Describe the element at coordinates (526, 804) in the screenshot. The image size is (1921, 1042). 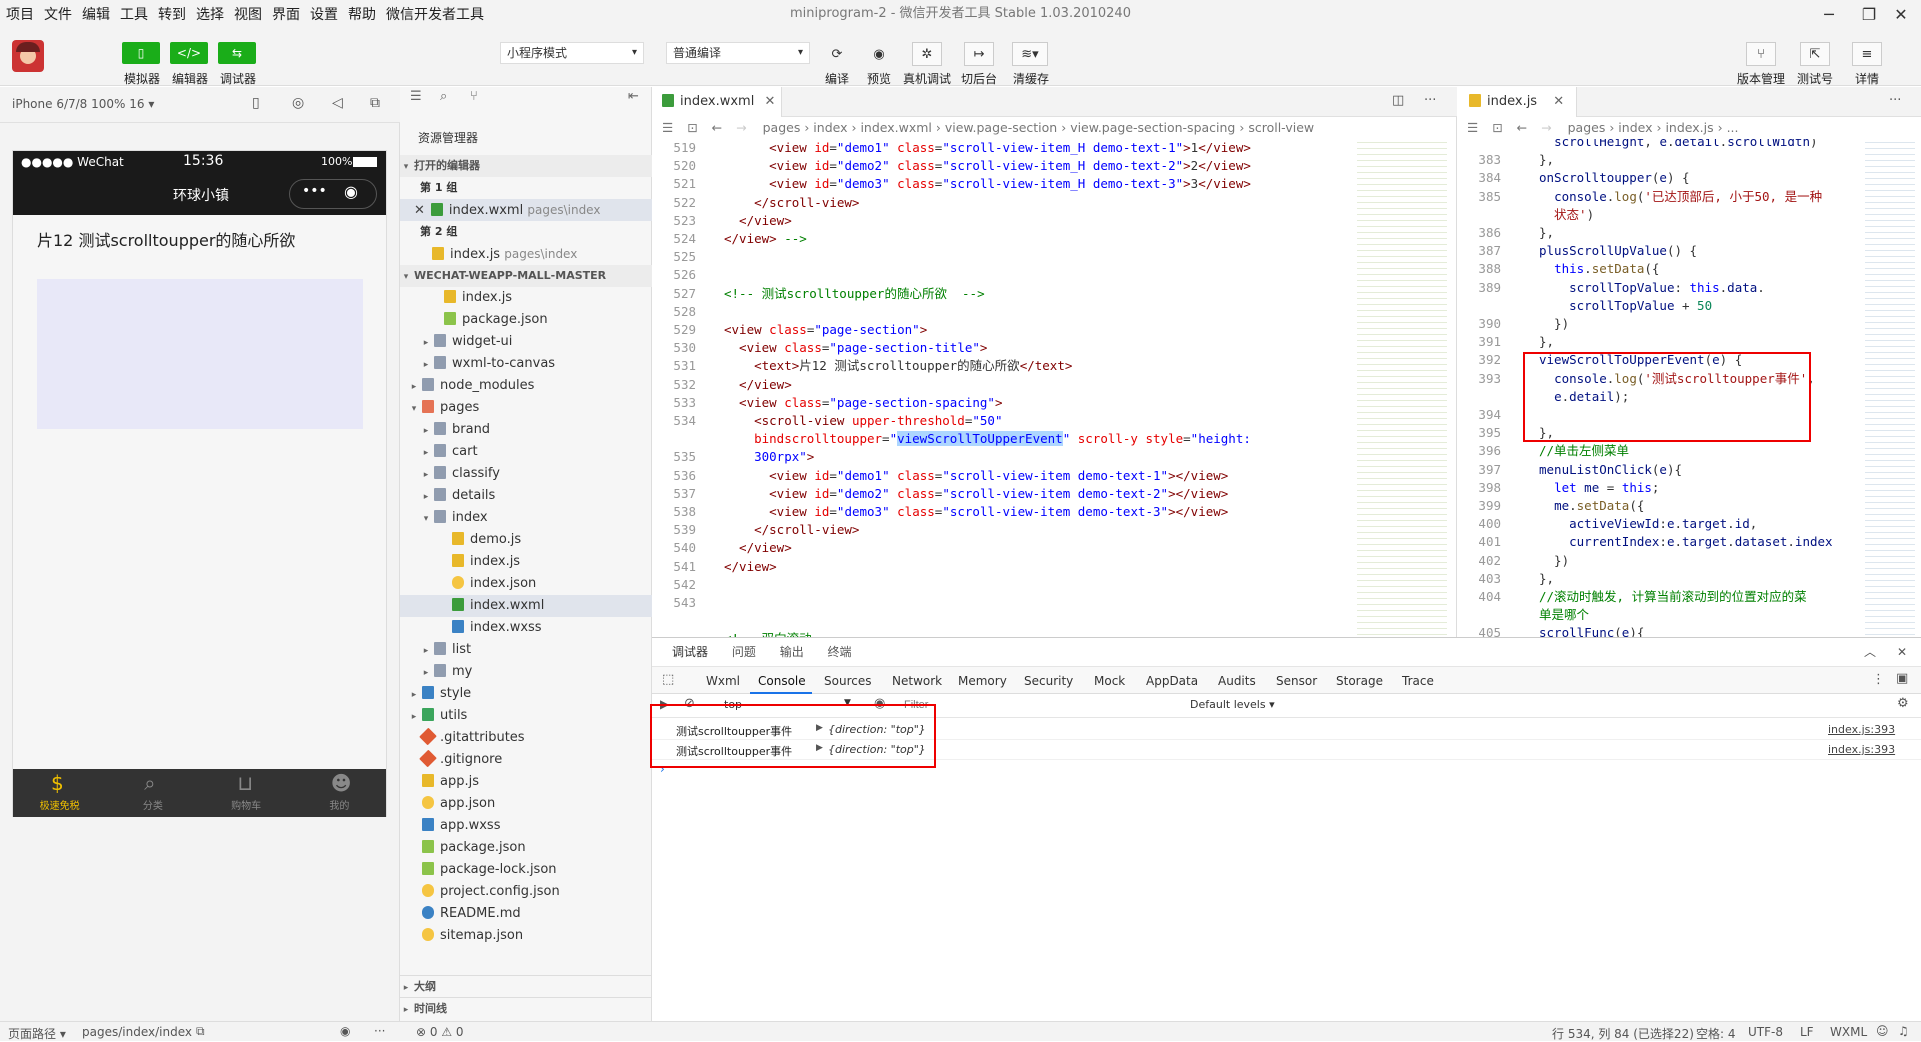
I see `tree-item-app-json: app.json` at that location.